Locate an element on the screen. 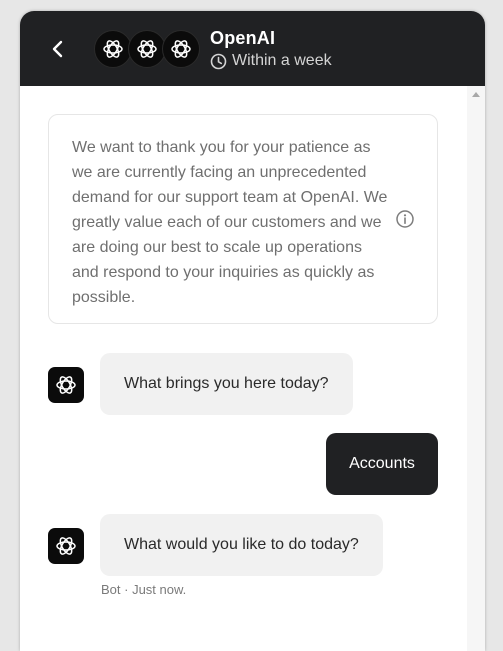 This screenshot has height=651, width=503. bot-message: What brings you here today? is located at coordinates (226, 384).